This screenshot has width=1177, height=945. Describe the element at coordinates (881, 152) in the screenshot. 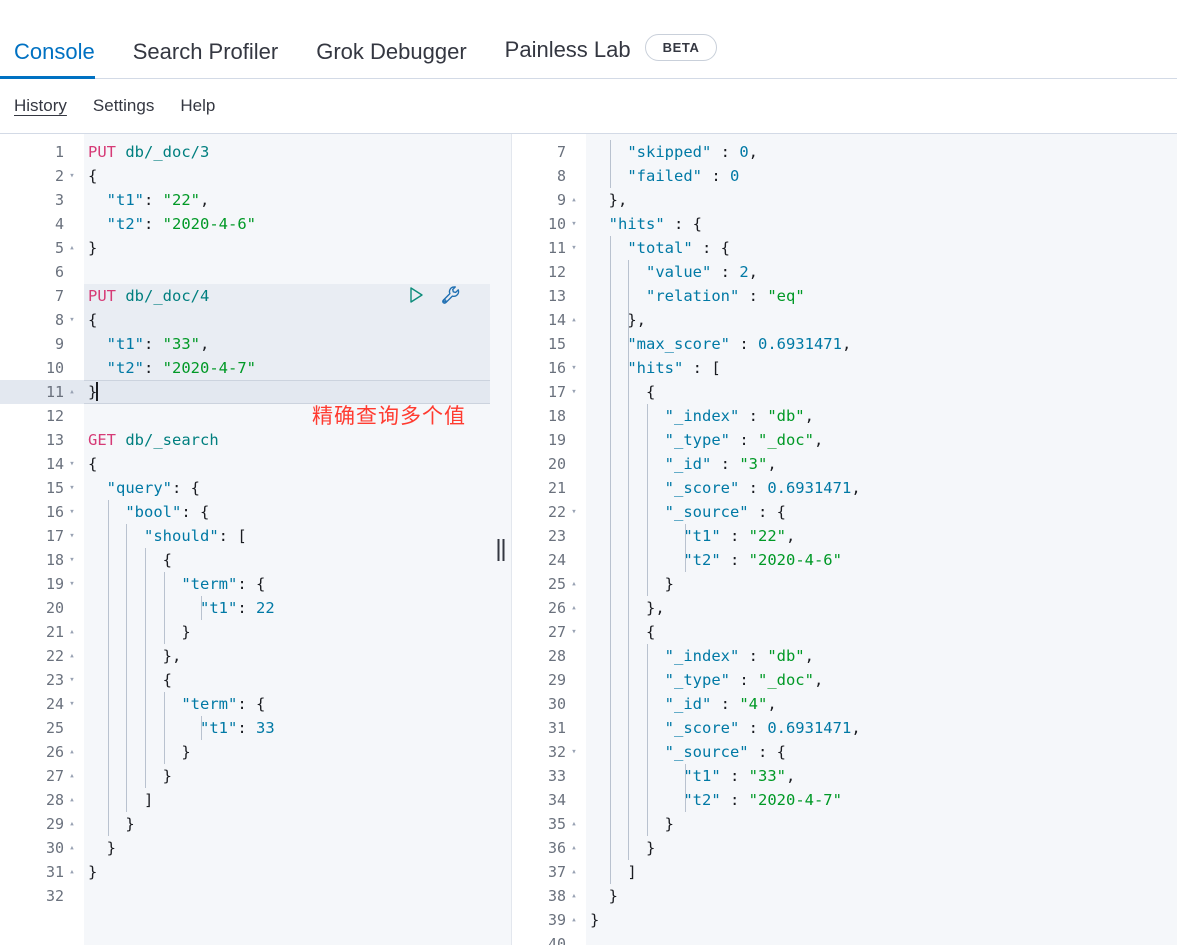

I see `code-line: "skipped" : 0,` at that location.